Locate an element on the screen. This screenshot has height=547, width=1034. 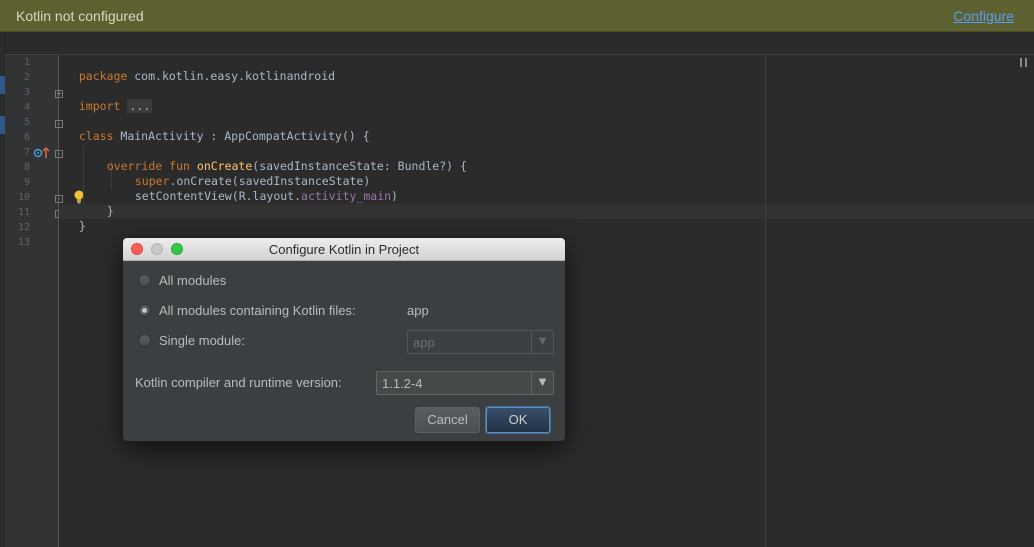
all-modules-radio is located at coordinates (144, 280).